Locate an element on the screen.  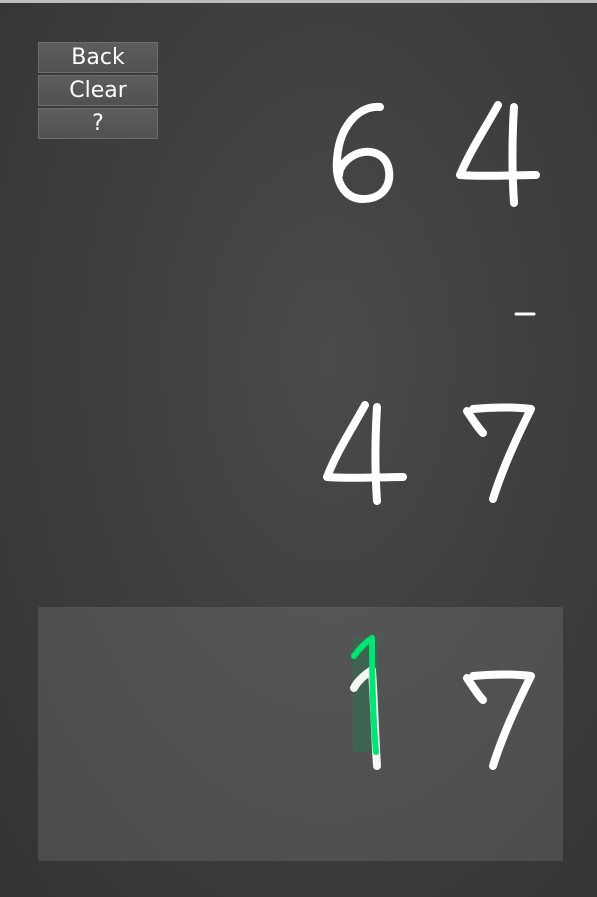
bottom-digit-tens is located at coordinates (365, 453).